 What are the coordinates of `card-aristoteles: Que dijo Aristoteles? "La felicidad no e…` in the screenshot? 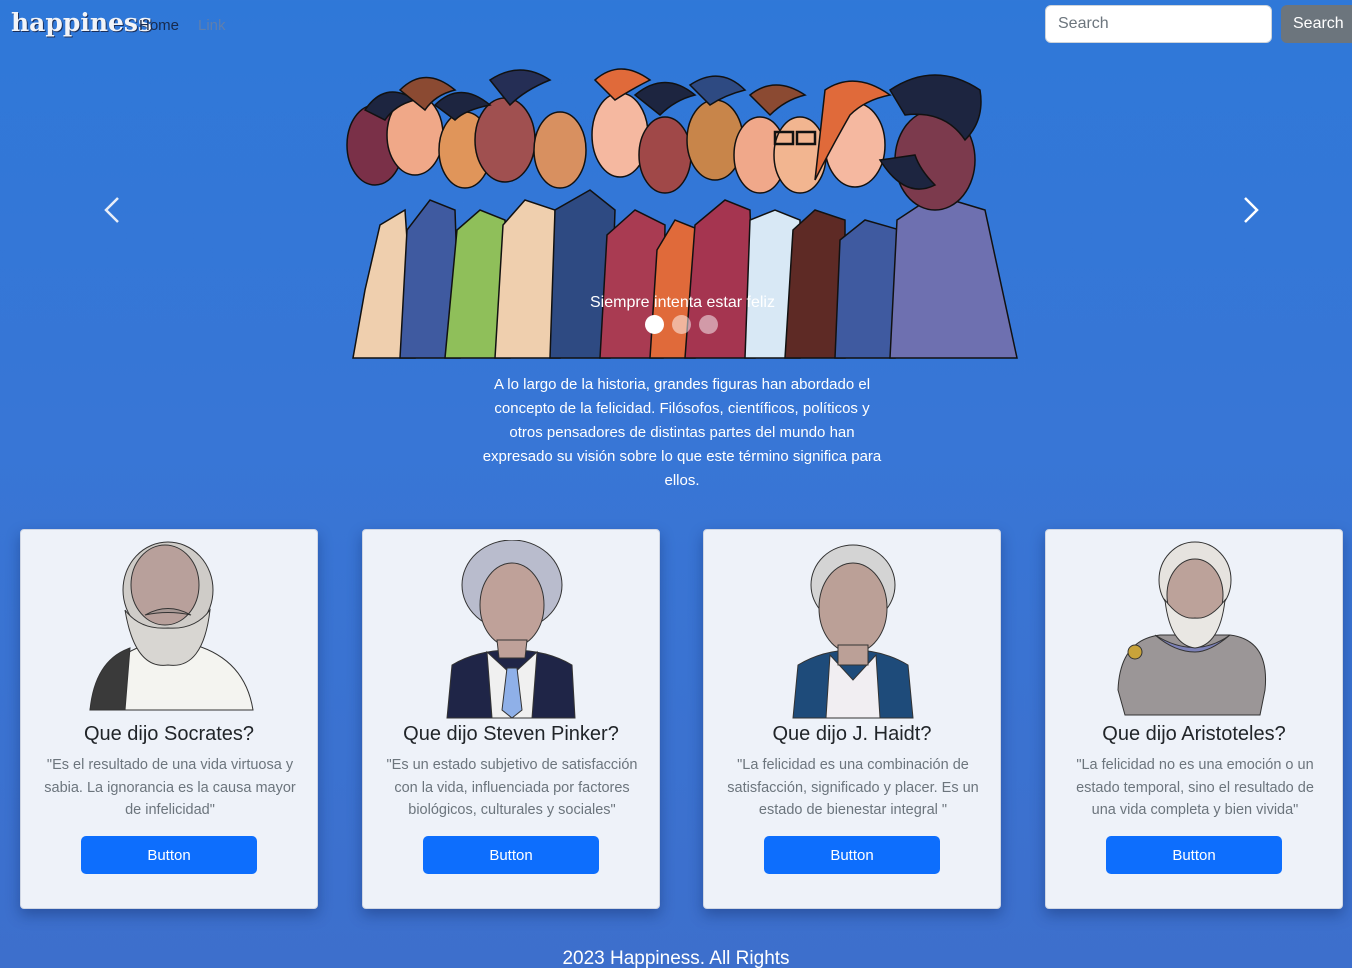 It's located at (1194, 719).